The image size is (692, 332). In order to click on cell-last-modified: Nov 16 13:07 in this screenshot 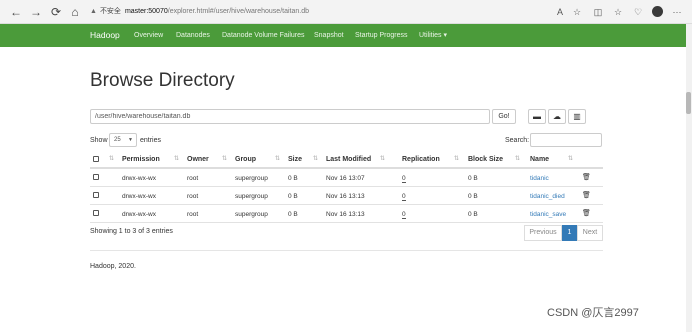, I will do `click(345, 178)`.